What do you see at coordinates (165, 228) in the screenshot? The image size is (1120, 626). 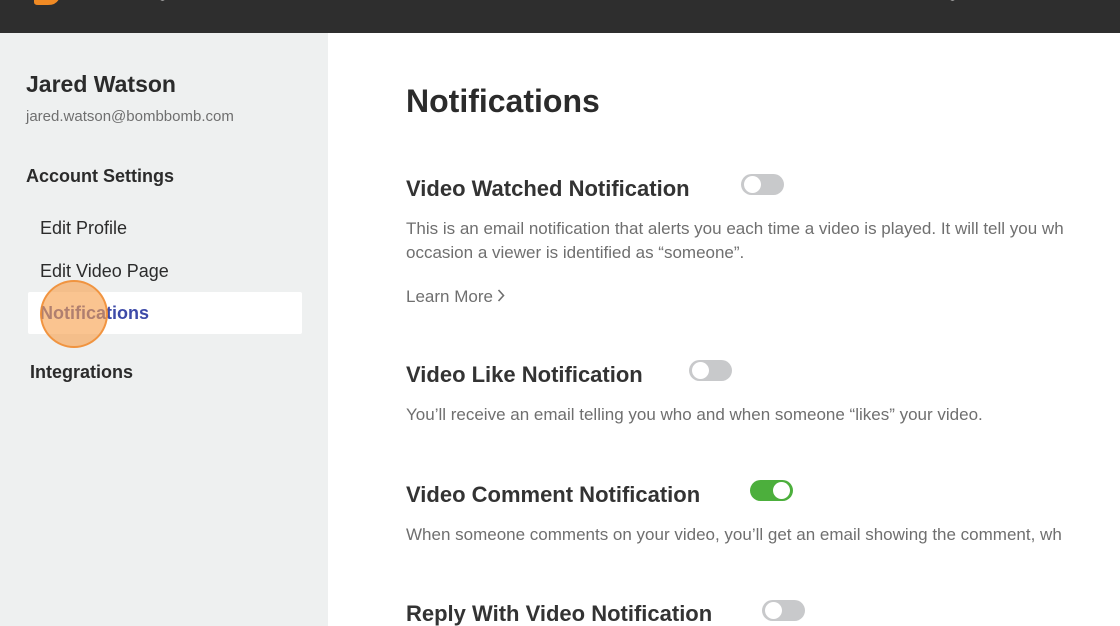 I see `sidebar-item-edit-profile: Edit Profile` at bounding box center [165, 228].